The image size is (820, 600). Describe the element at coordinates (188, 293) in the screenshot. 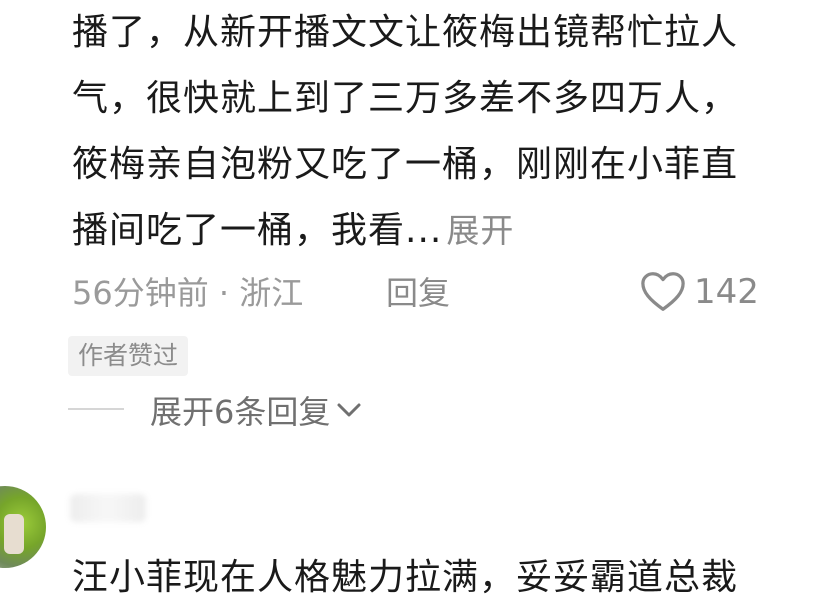

I see `comment-meta: 56分钟前 · 浙江` at that location.